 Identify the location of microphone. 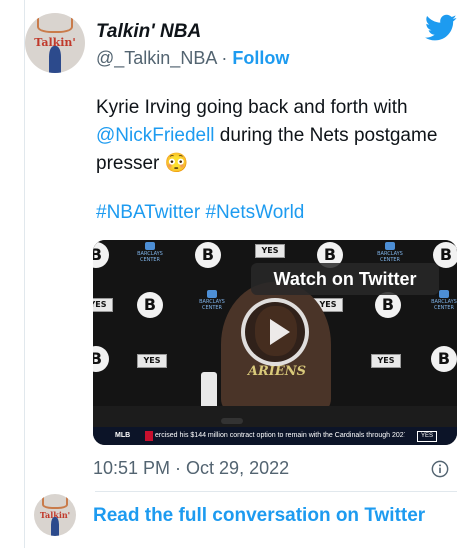
(232, 421).